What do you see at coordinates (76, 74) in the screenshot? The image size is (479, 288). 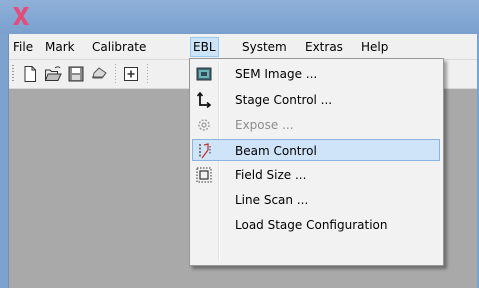 I see `save-disk-icon` at bounding box center [76, 74].